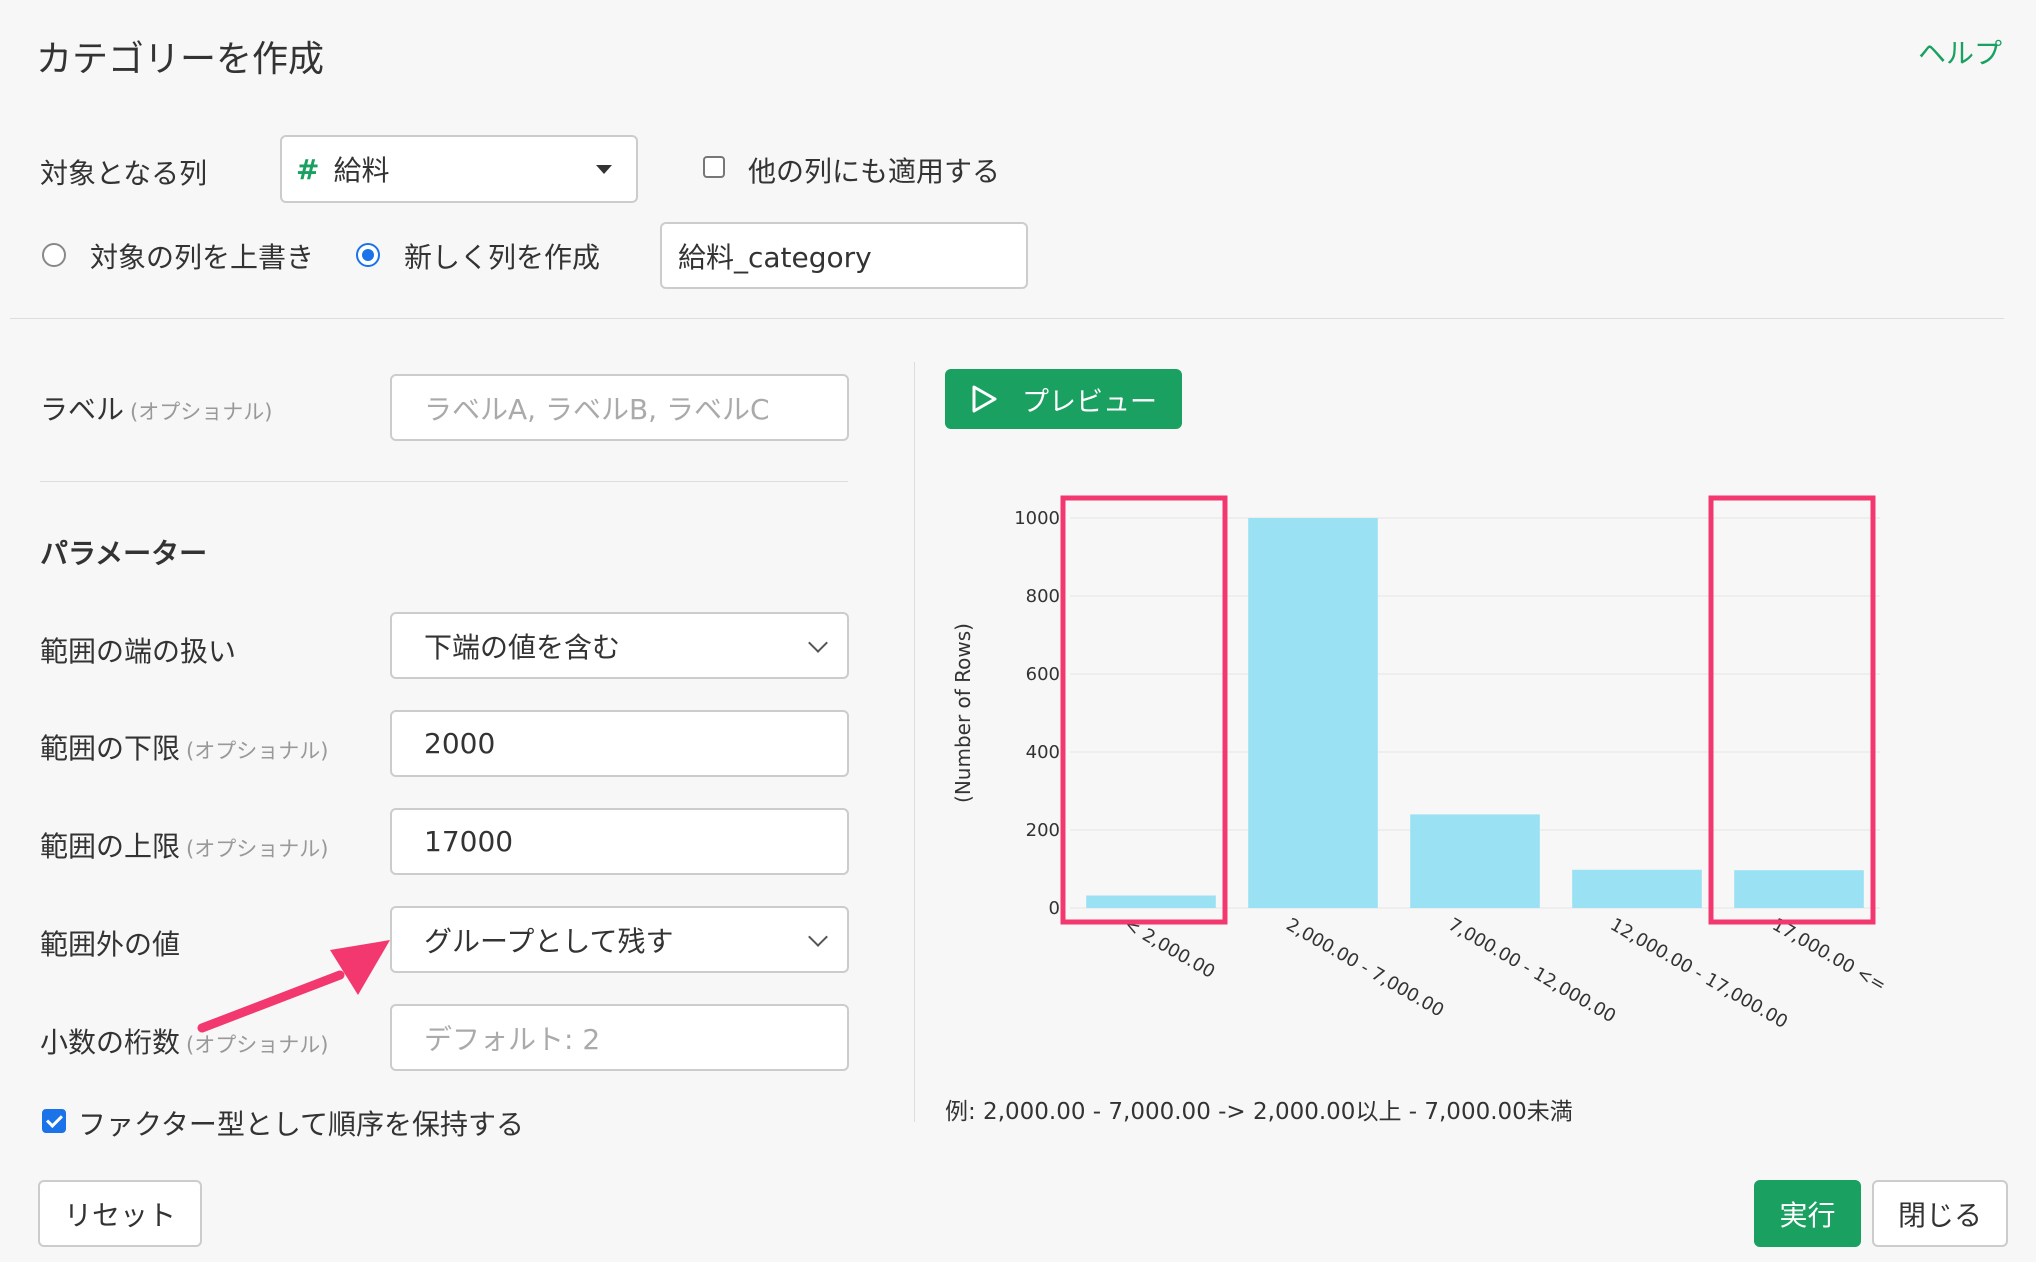 The height and width of the screenshot is (1262, 2036). What do you see at coordinates (502, 257) in the screenshot?
I see `new-column-label: 新しく列を作成` at bounding box center [502, 257].